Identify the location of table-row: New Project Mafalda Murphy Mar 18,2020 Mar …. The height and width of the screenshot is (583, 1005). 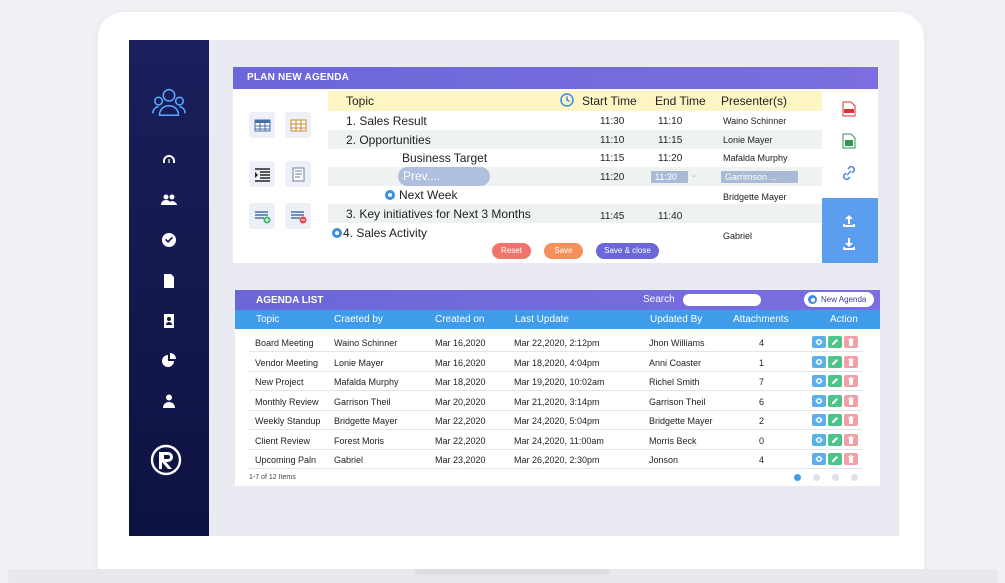
(556, 381).